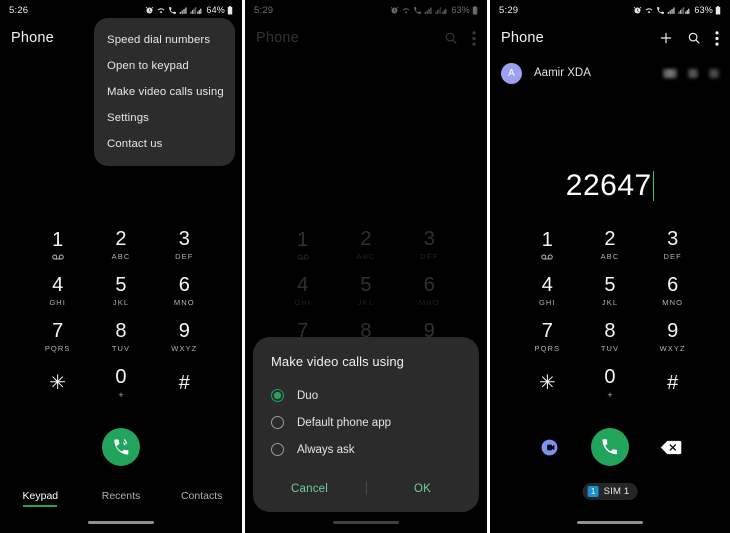  Describe the element at coordinates (161, 10) in the screenshot. I see `wifi-icon` at that location.